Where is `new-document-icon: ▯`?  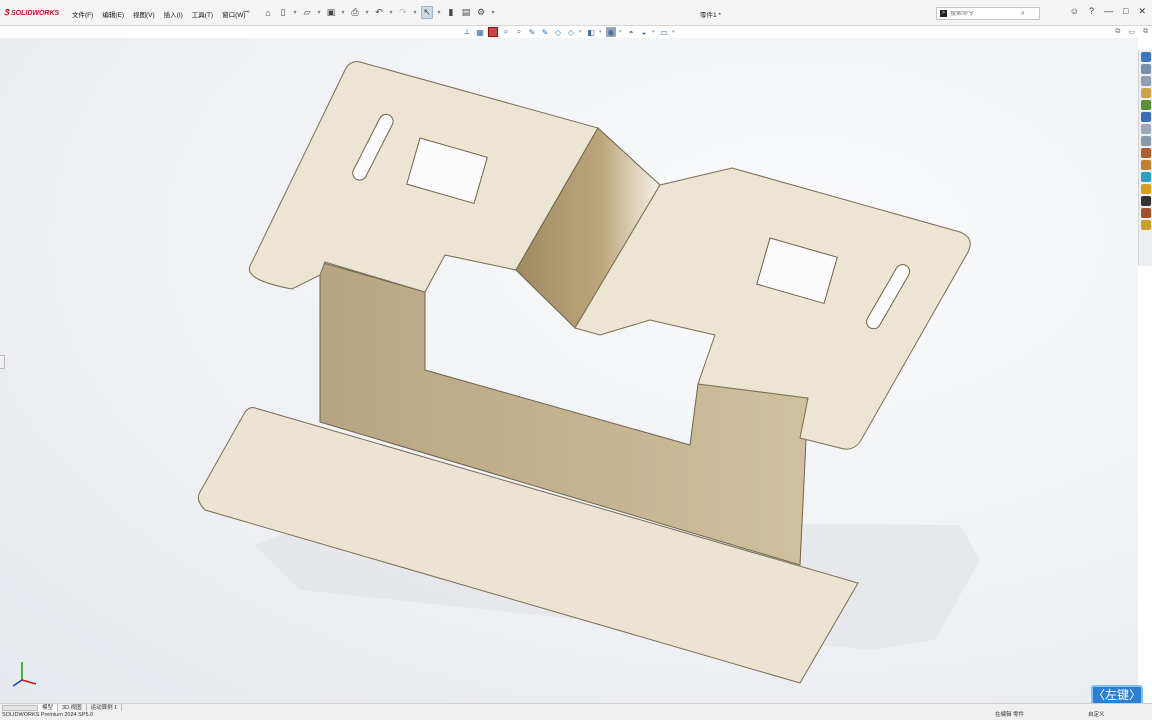
new-document-icon: ▯ is located at coordinates (283, 12).